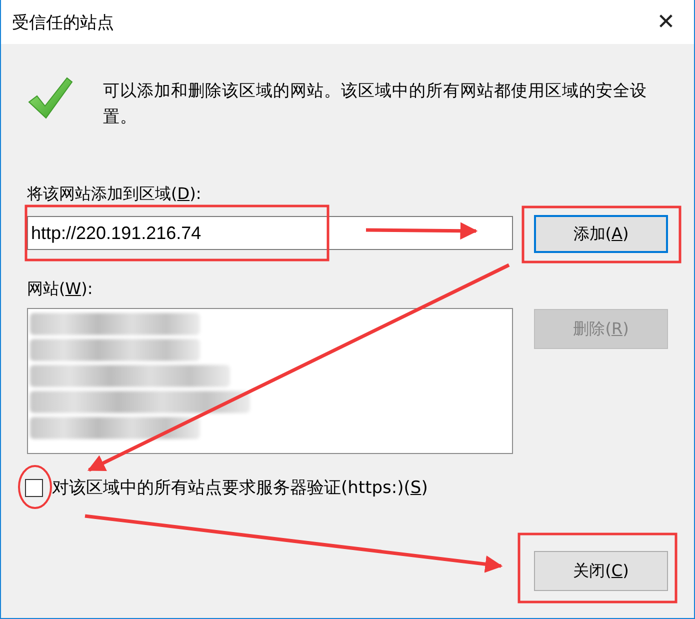  I want to click on checkmark-icon, so click(50, 98).